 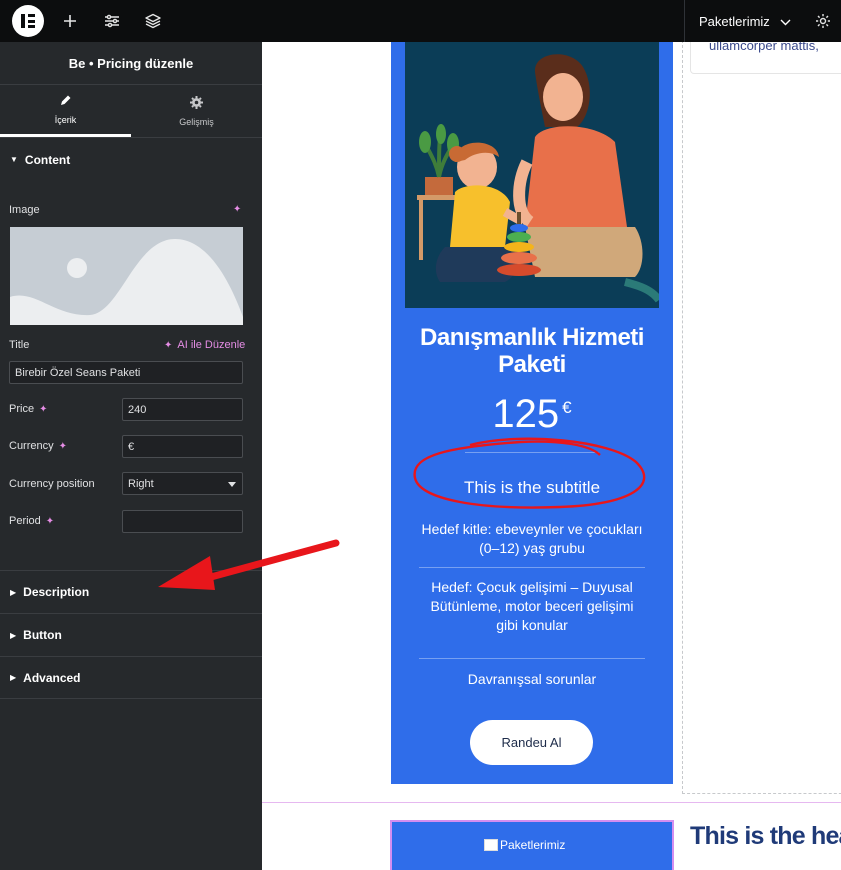 What do you see at coordinates (56, 592) in the screenshot?
I see `description-section-label: Description` at bounding box center [56, 592].